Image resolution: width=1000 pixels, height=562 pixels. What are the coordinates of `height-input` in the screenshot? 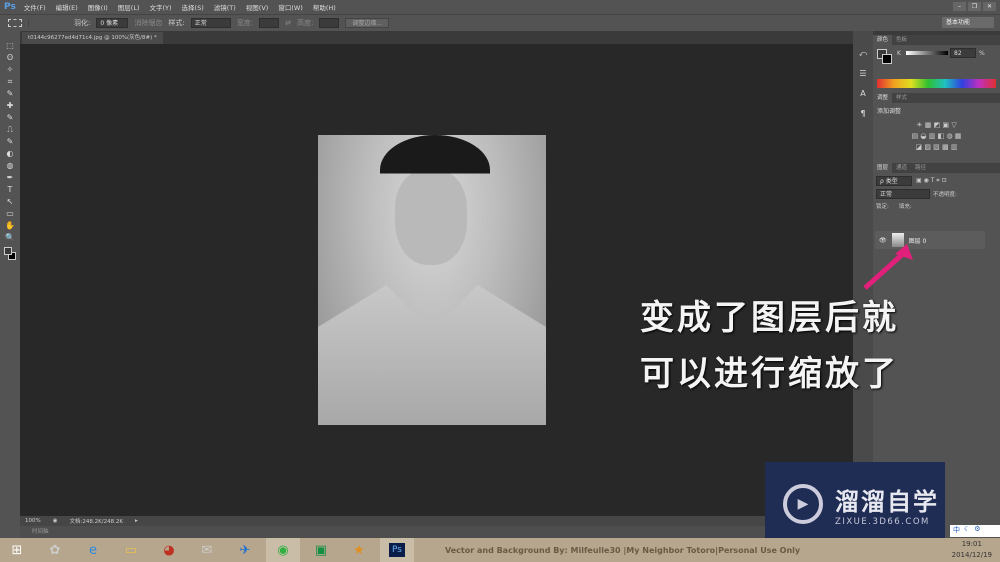 It's located at (329, 23).